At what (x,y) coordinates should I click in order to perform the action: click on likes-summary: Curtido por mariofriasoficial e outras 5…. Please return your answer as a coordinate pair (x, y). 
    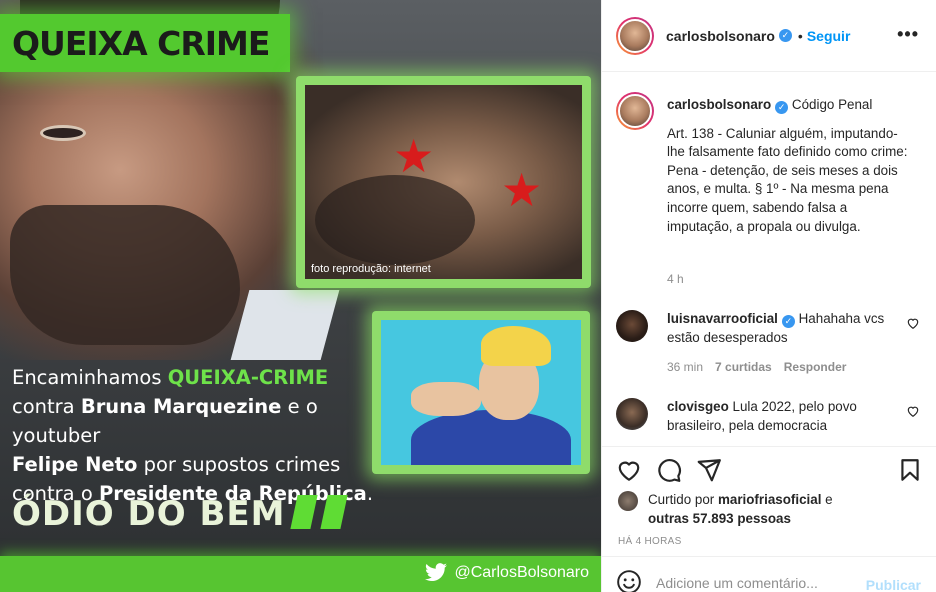
    Looking at the image, I should click on (725, 509).